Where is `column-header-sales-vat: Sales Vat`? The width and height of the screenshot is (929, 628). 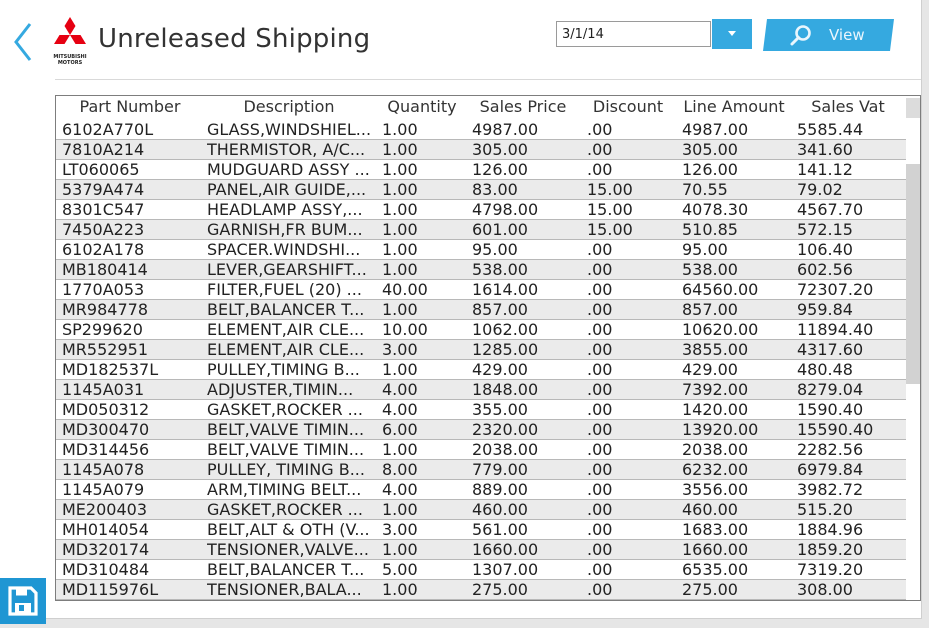 column-header-sales-vat: Sales Vat is located at coordinates (848, 106).